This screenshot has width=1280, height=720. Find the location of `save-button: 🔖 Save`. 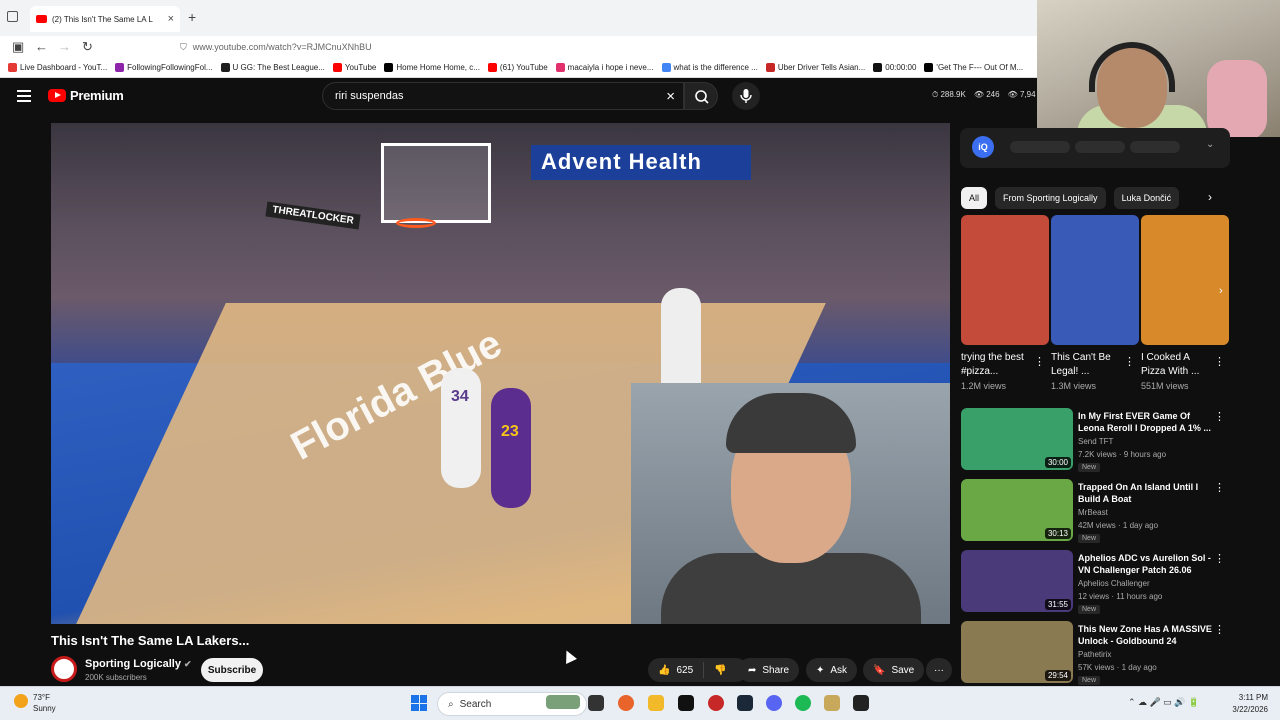

save-button: 🔖 Save is located at coordinates (894, 670).